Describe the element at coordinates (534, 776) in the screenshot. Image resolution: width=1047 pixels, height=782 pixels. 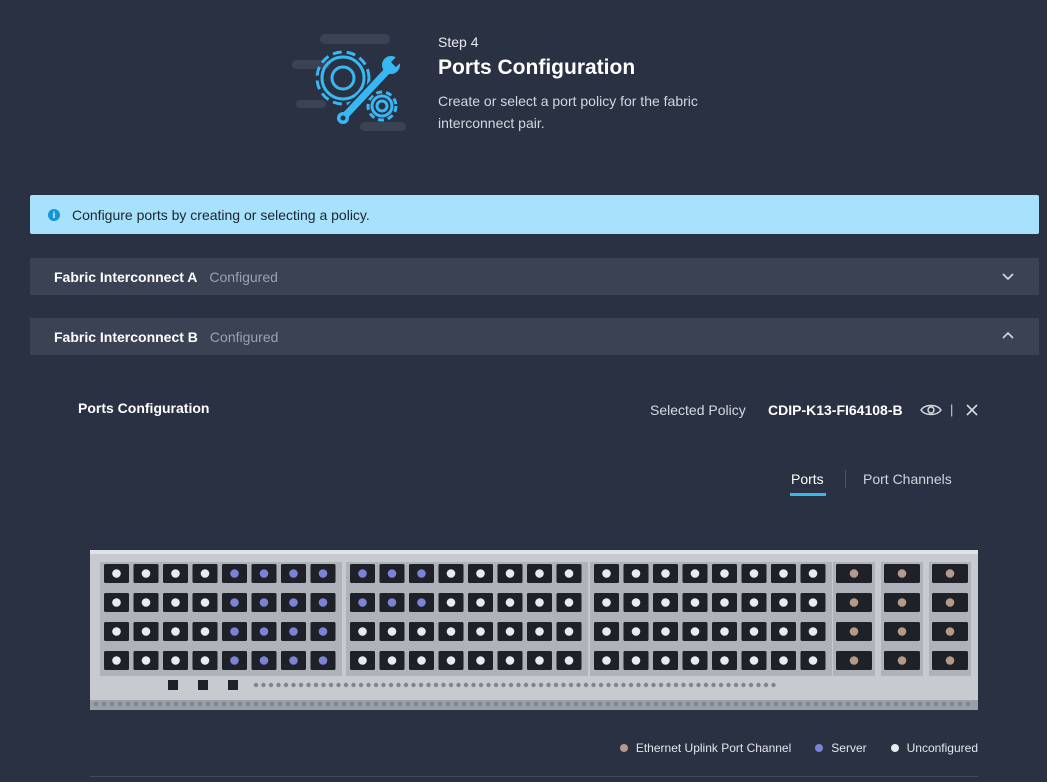
I see `panel-divider` at that location.